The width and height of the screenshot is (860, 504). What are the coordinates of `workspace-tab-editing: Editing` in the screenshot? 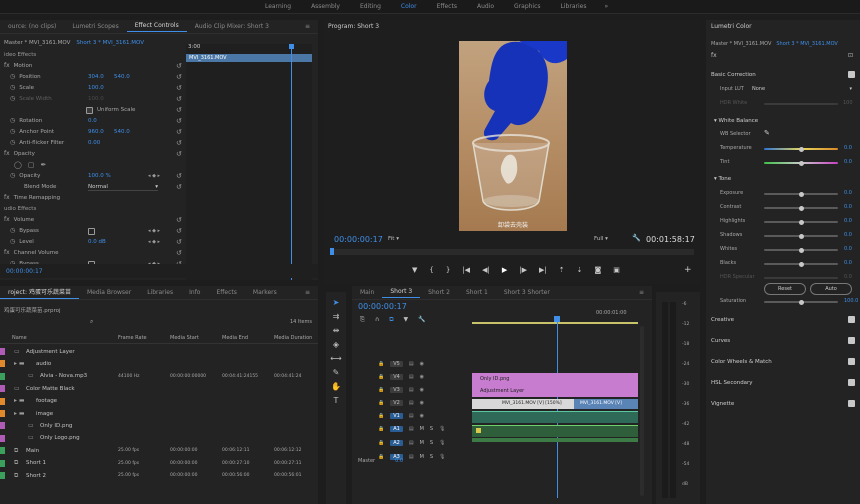 It's located at (370, 6).